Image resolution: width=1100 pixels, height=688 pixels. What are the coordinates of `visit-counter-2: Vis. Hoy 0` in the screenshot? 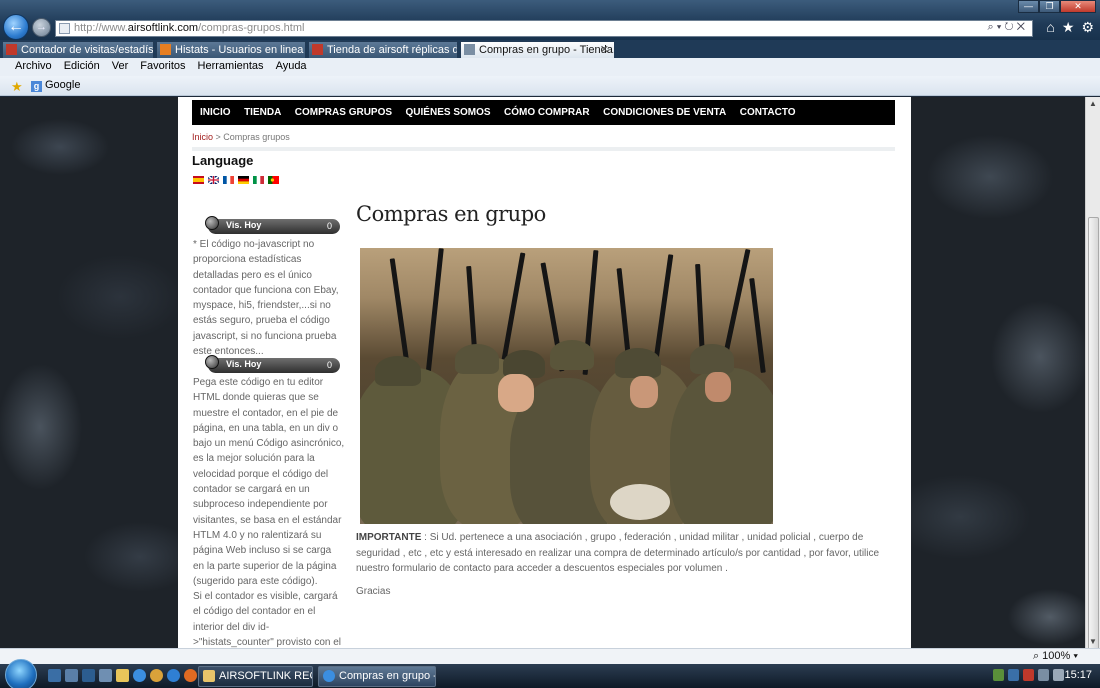 It's located at (272, 364).